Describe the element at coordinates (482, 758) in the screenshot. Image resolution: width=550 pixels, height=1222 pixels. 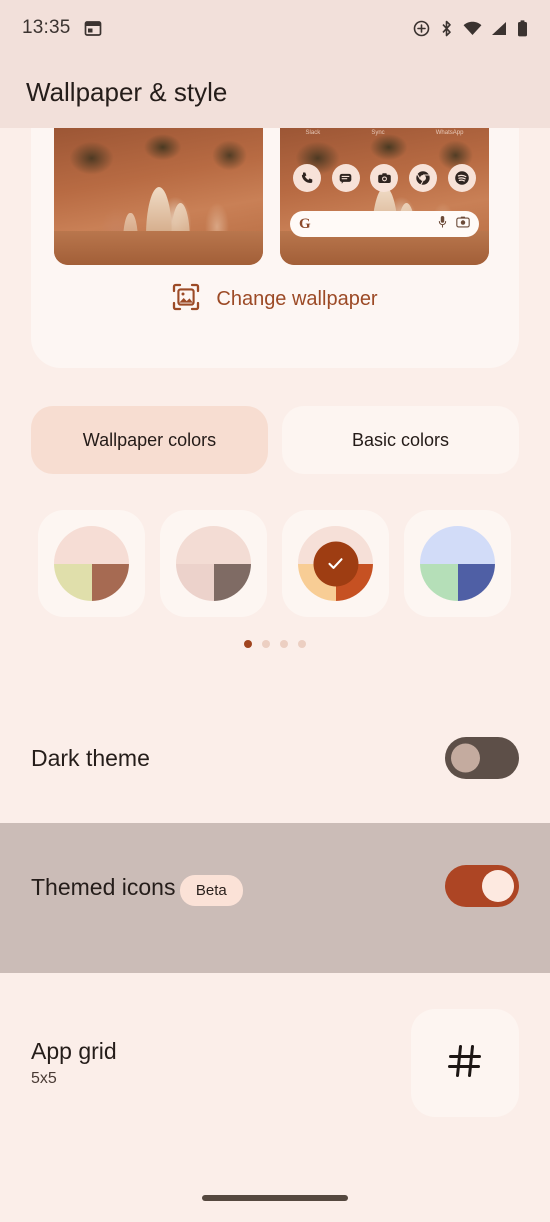
I see `dark-theme-toggle` at that location.